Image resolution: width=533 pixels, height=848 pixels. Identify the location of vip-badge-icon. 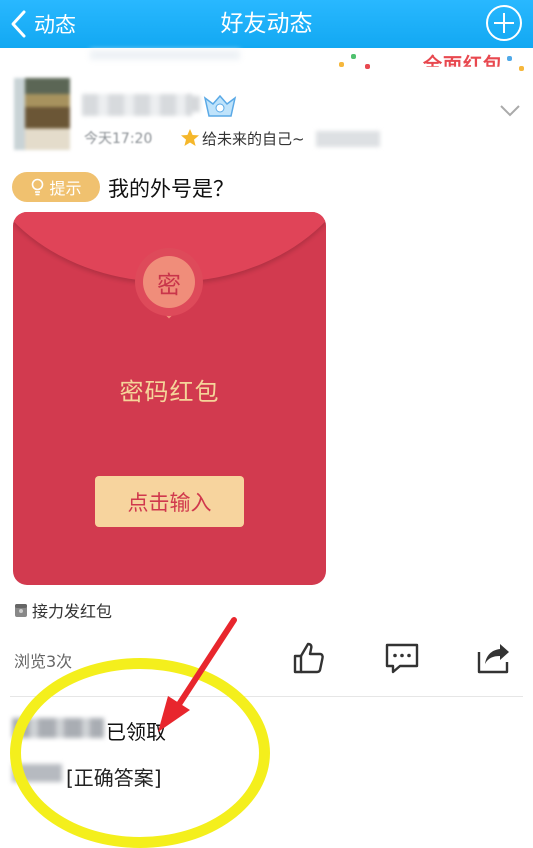
(220, 105).